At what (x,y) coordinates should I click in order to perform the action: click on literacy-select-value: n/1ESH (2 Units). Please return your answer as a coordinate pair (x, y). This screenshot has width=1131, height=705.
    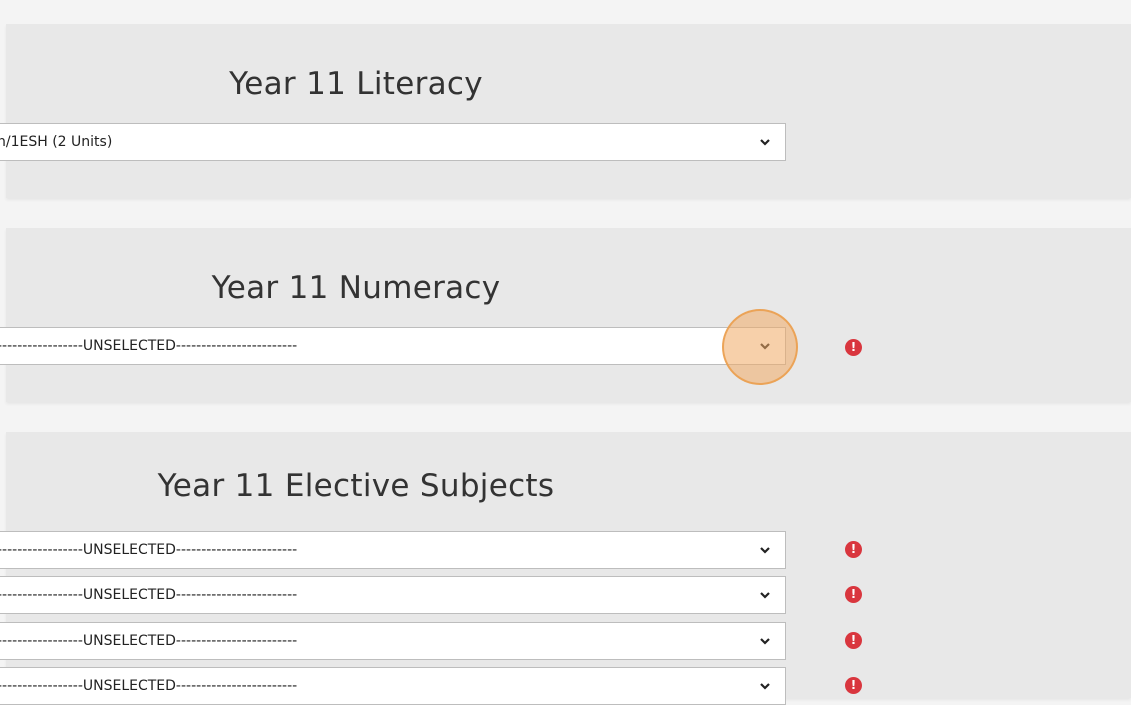
    Looking at the image, I should click on (56, 142).